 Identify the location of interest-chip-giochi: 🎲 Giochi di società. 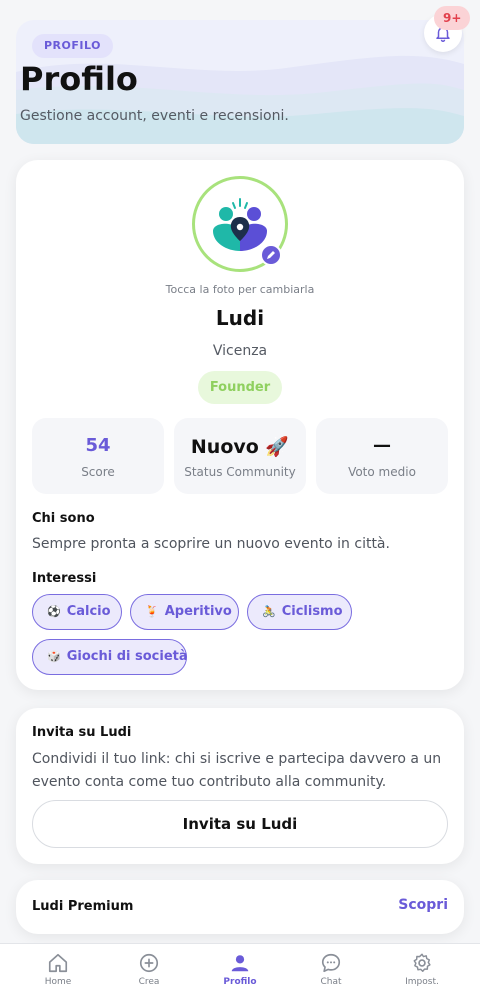
(110, 657).